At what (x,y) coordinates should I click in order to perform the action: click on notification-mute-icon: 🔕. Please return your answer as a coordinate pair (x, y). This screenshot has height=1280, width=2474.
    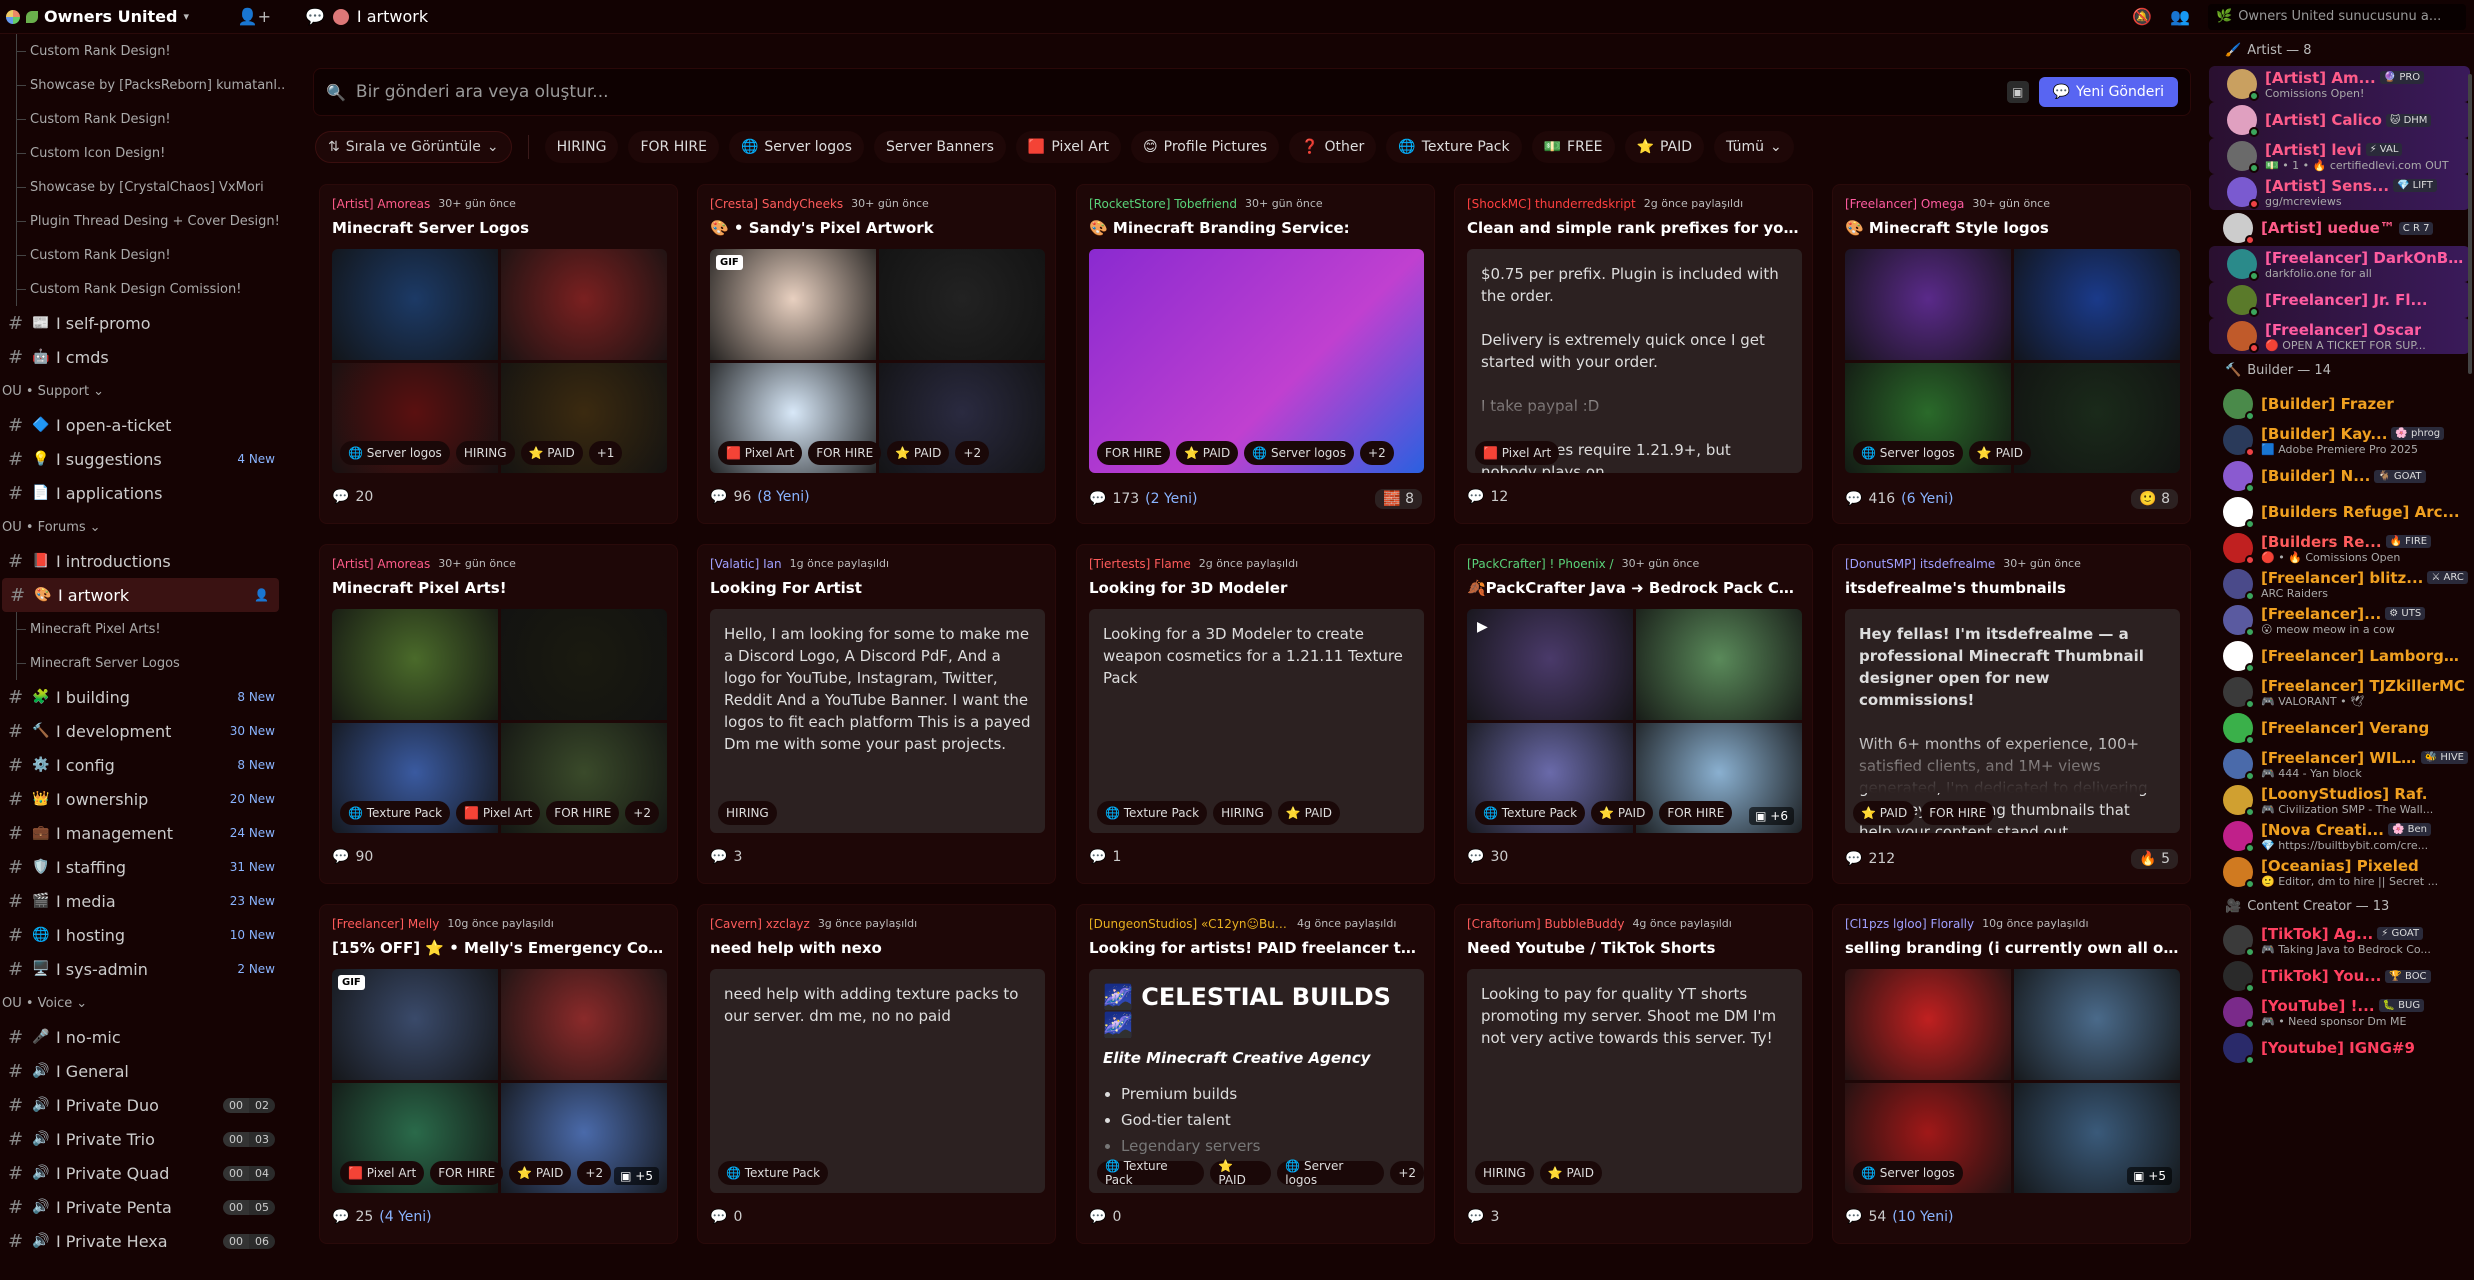
    Looking at the image, I should click on (2142, 16).